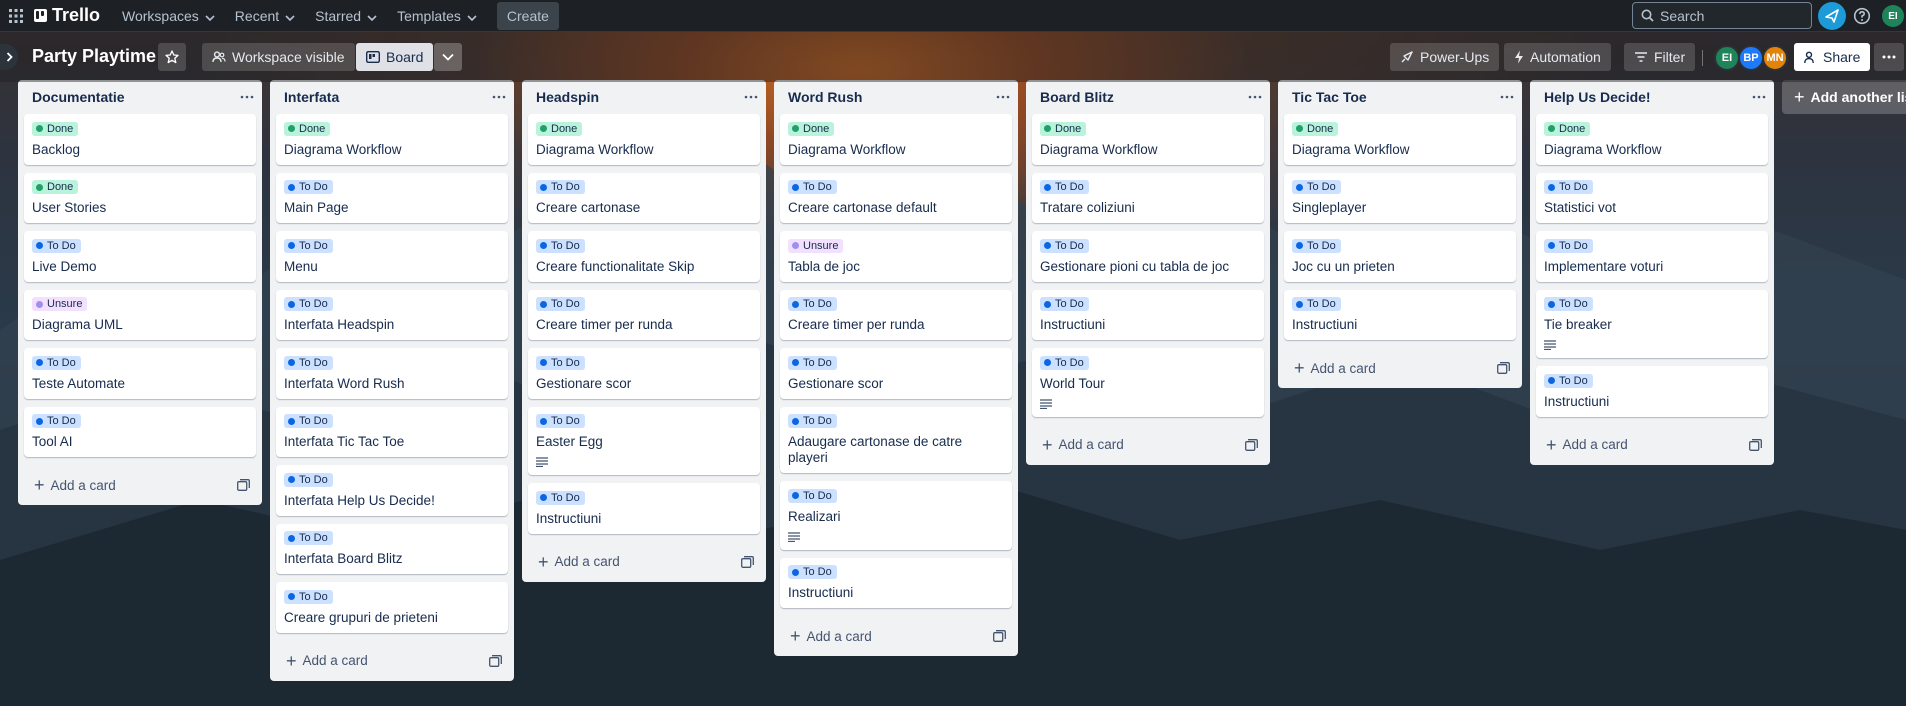  Describe the element at coordinates (1148, 197) in the screenshot. I see `card: To Do Tratare coliziuni` at that location.